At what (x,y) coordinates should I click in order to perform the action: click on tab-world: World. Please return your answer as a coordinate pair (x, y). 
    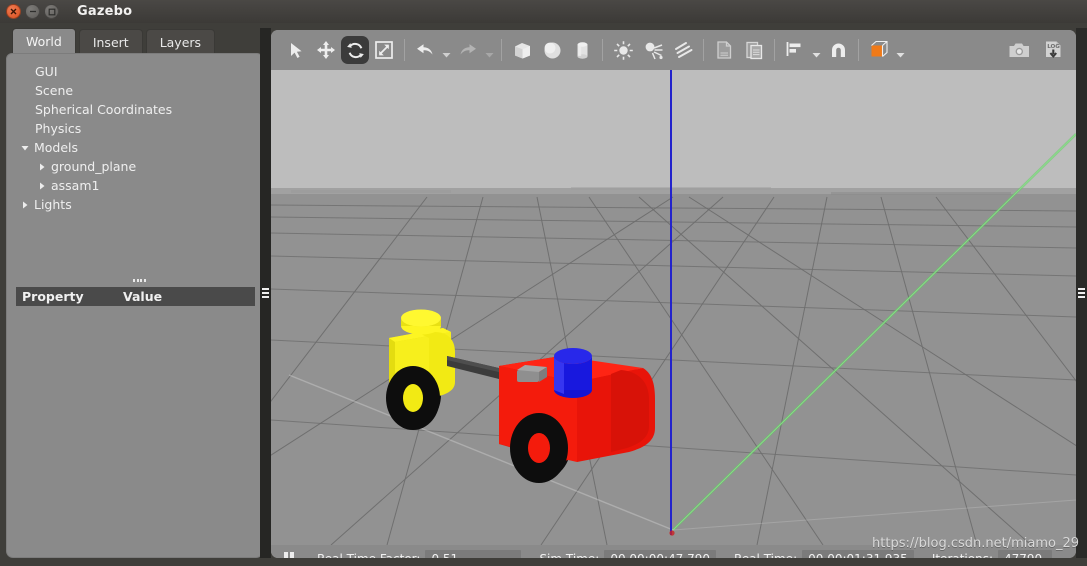
    Looking at the image, I should click on (44, 41).